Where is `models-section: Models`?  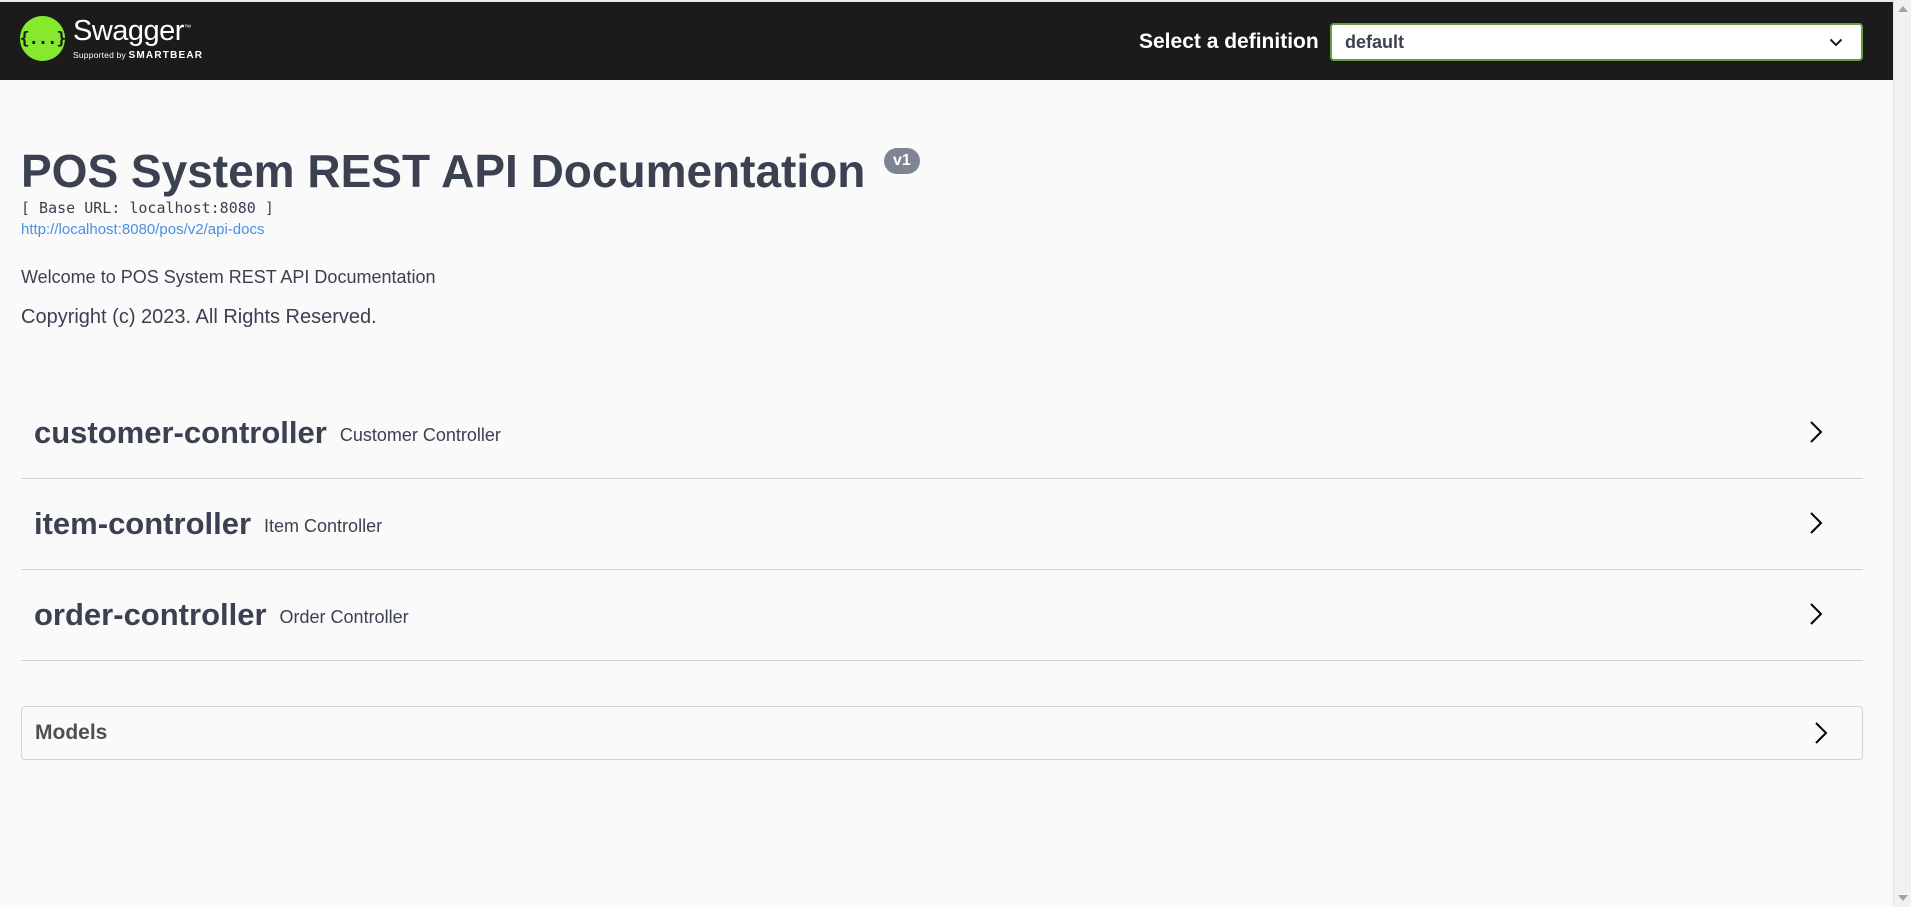 models-section: Models is located at coordinates (942, 733).